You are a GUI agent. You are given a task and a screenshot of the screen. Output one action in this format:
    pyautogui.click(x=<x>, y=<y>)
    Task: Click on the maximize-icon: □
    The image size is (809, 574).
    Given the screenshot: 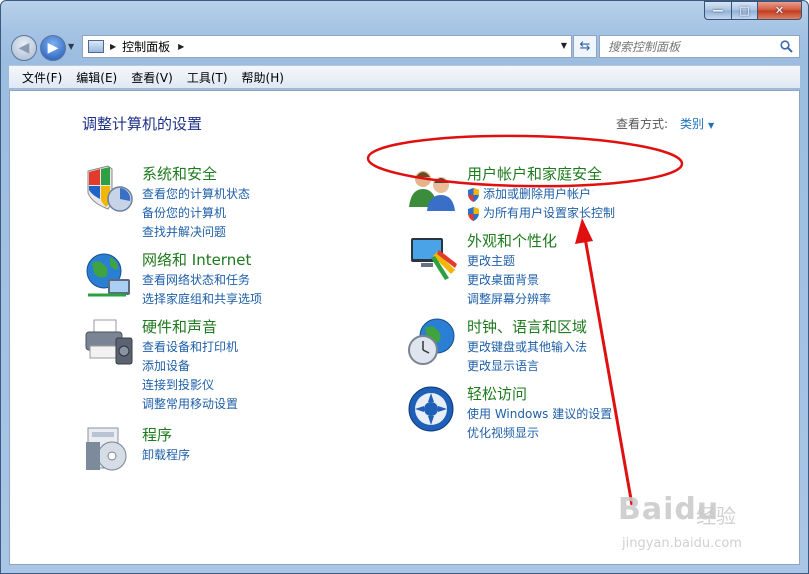 What is the action you would take?
    pyautogui.click(x=744, y=10)
    